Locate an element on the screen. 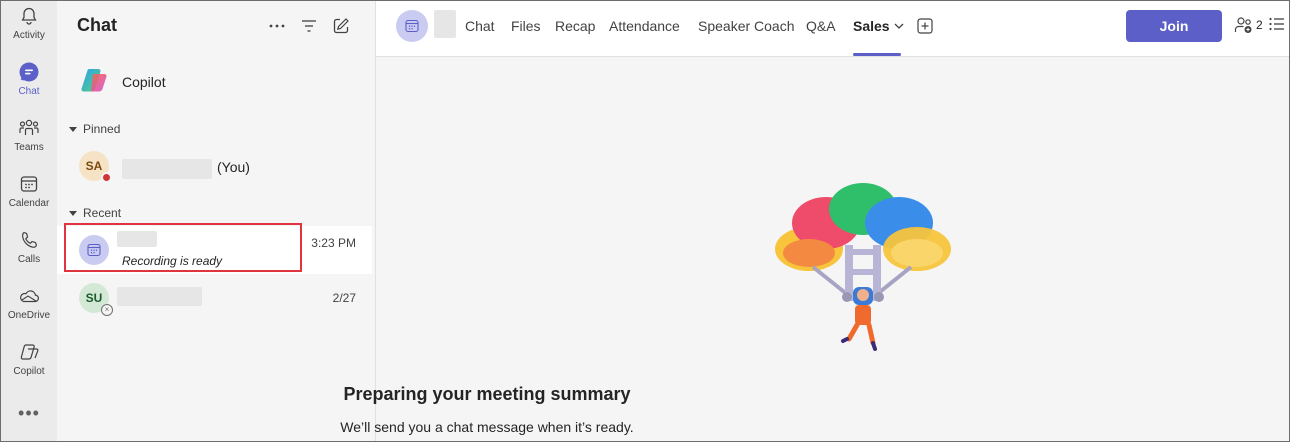  rail-label: Calls is located at coordinates (29, 259).